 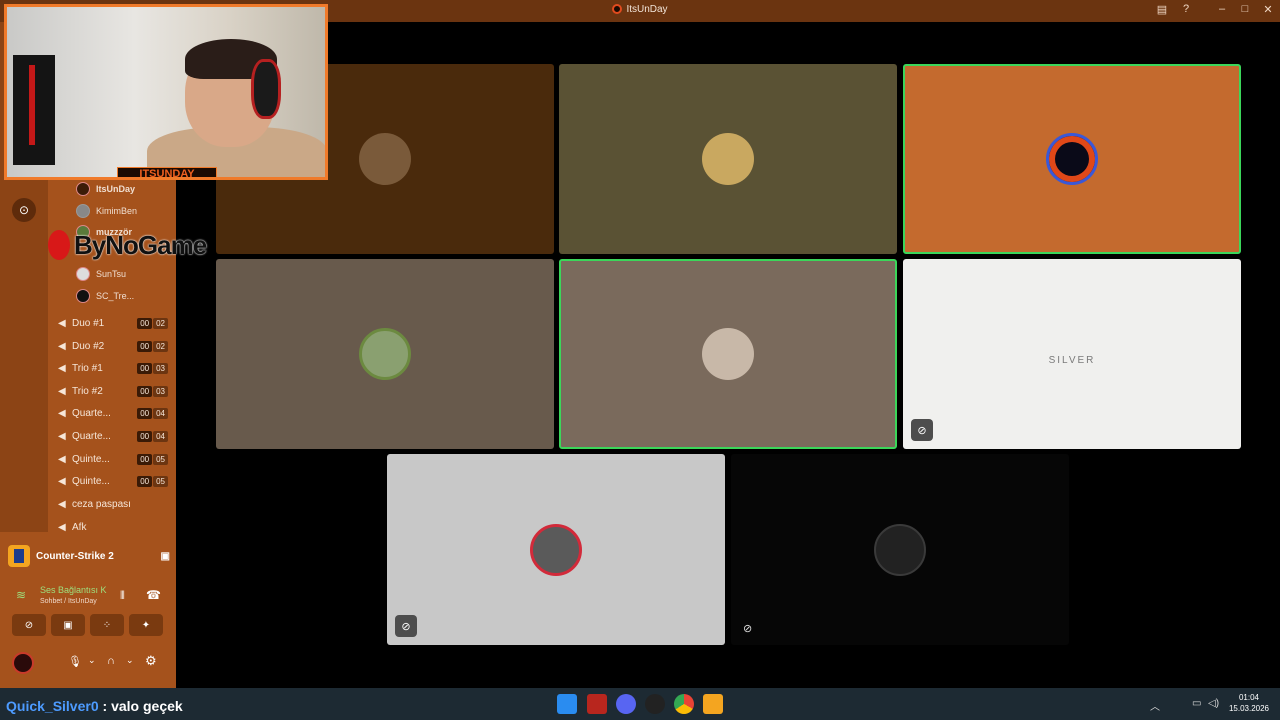 What do you see at coordinates (101, 504) in the screenshot?
I see `channel-name: ceza paspası` at bounding box center [101, 504].